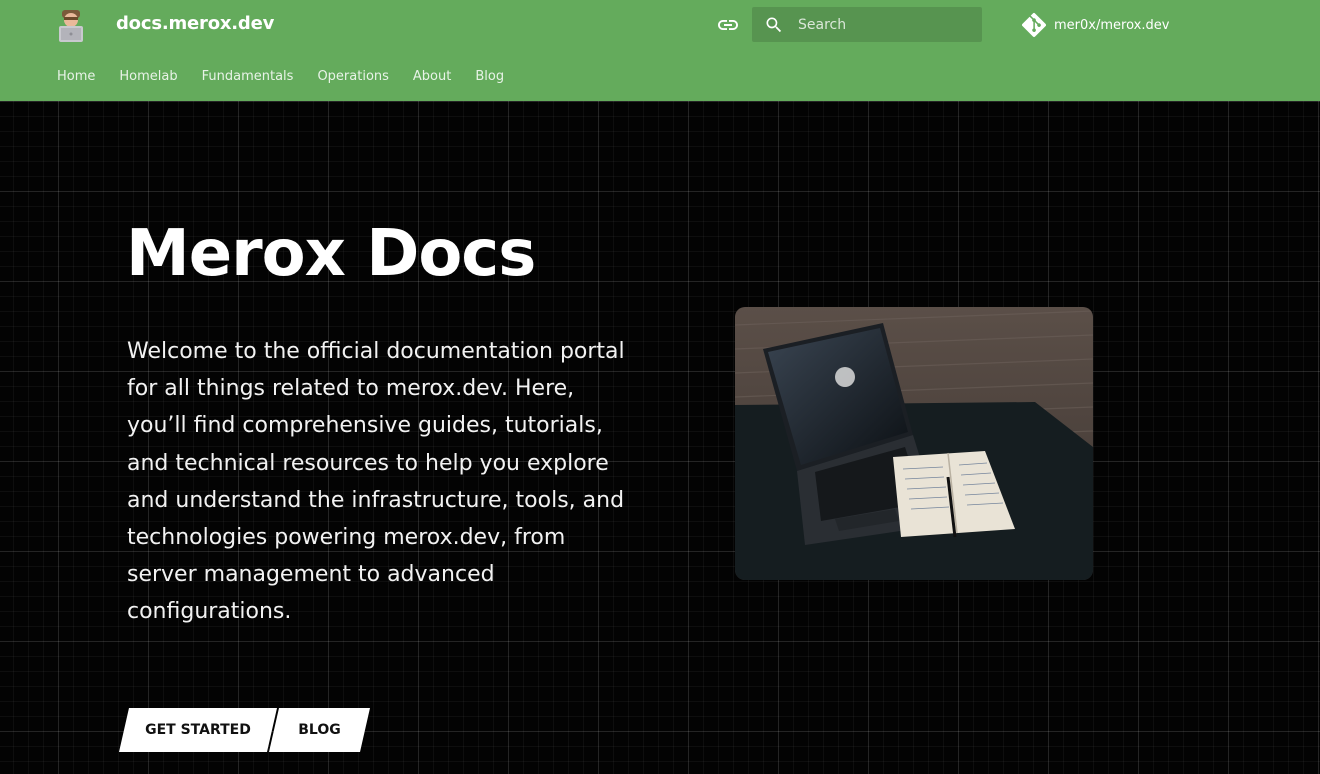  What do you see at coordinates (489, 76) in the screenshot?
I see `nav-blog: Blog` at bounding box center [489, 76].